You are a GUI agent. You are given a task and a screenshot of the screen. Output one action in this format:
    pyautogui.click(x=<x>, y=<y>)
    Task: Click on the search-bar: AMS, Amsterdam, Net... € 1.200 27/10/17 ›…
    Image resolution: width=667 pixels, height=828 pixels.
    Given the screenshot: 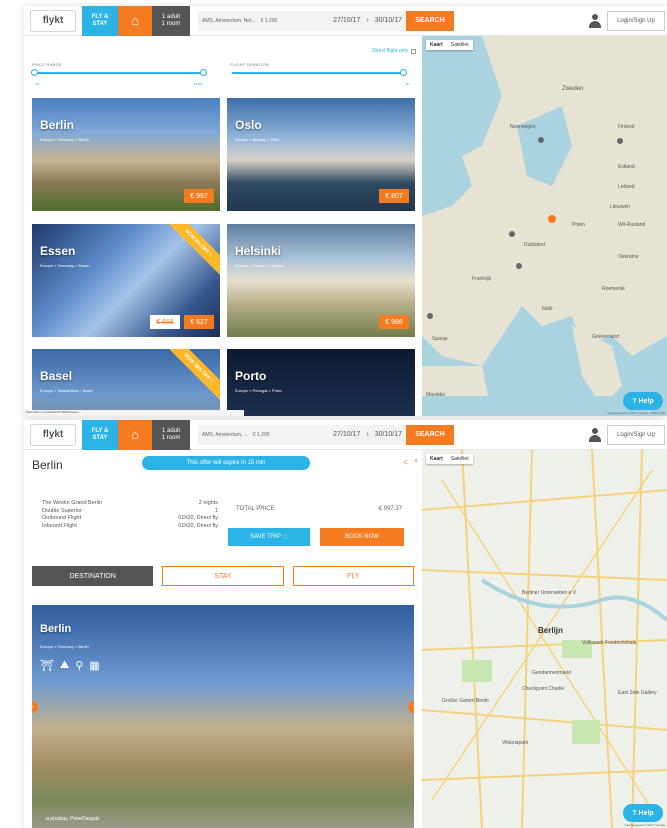 What is the action you would take?
    pyautogui.click(x=302, y=20)
    